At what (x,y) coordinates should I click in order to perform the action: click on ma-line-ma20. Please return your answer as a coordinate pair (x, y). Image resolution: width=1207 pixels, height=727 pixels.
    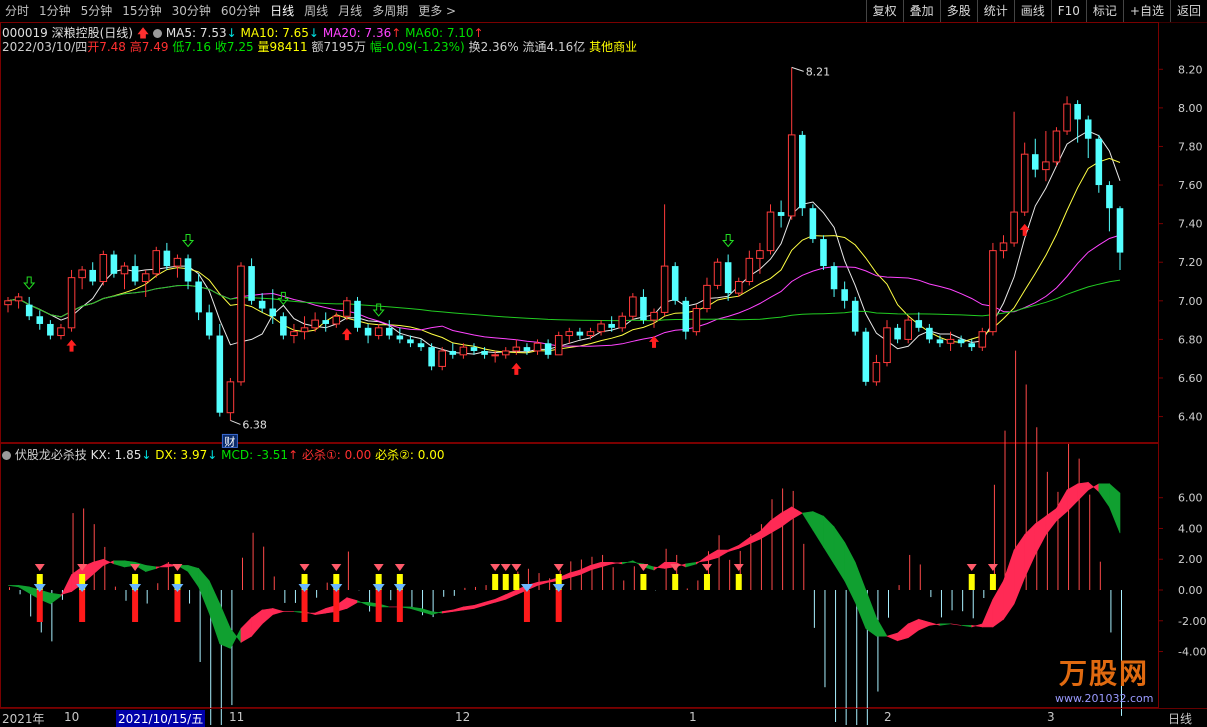
    Looking at the image, I should click on (564, 290).